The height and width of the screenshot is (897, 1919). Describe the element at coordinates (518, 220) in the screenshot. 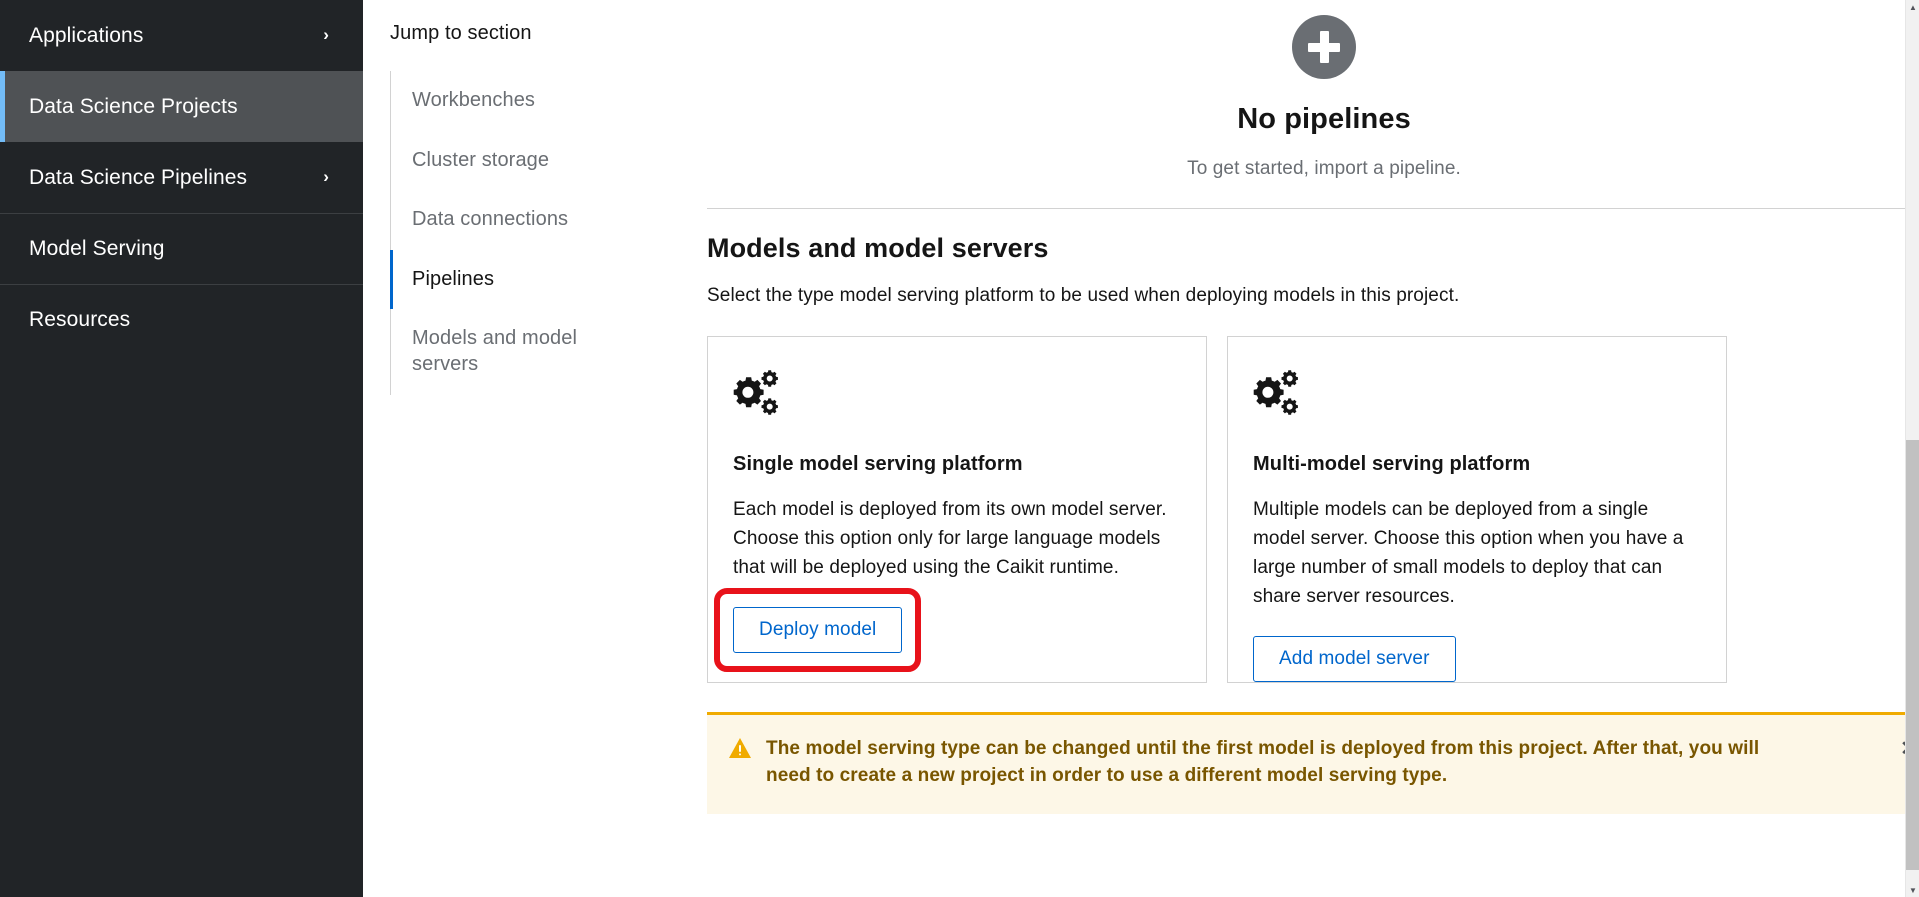

I see `jump-link-data-connections: Data connections` at that location.